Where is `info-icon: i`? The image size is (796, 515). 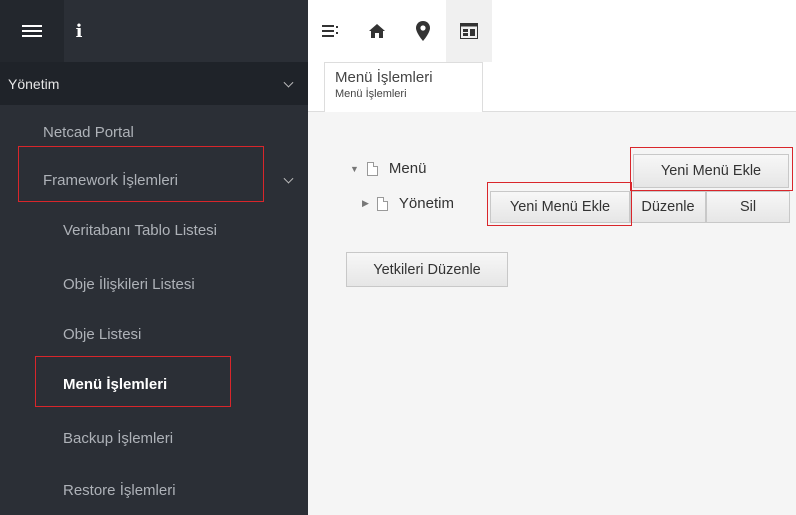 info-icon: i is located at coordinates (79, 31).